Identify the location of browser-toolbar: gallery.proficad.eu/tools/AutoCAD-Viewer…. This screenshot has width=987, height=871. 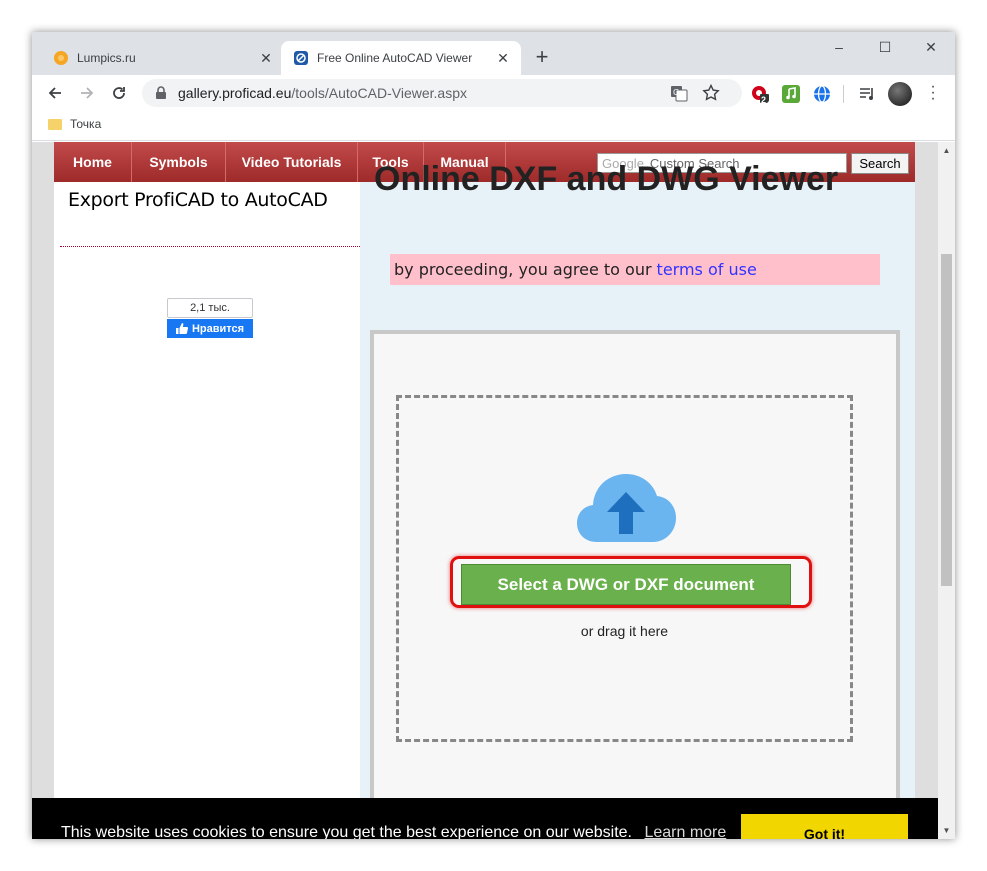
(493, 93).